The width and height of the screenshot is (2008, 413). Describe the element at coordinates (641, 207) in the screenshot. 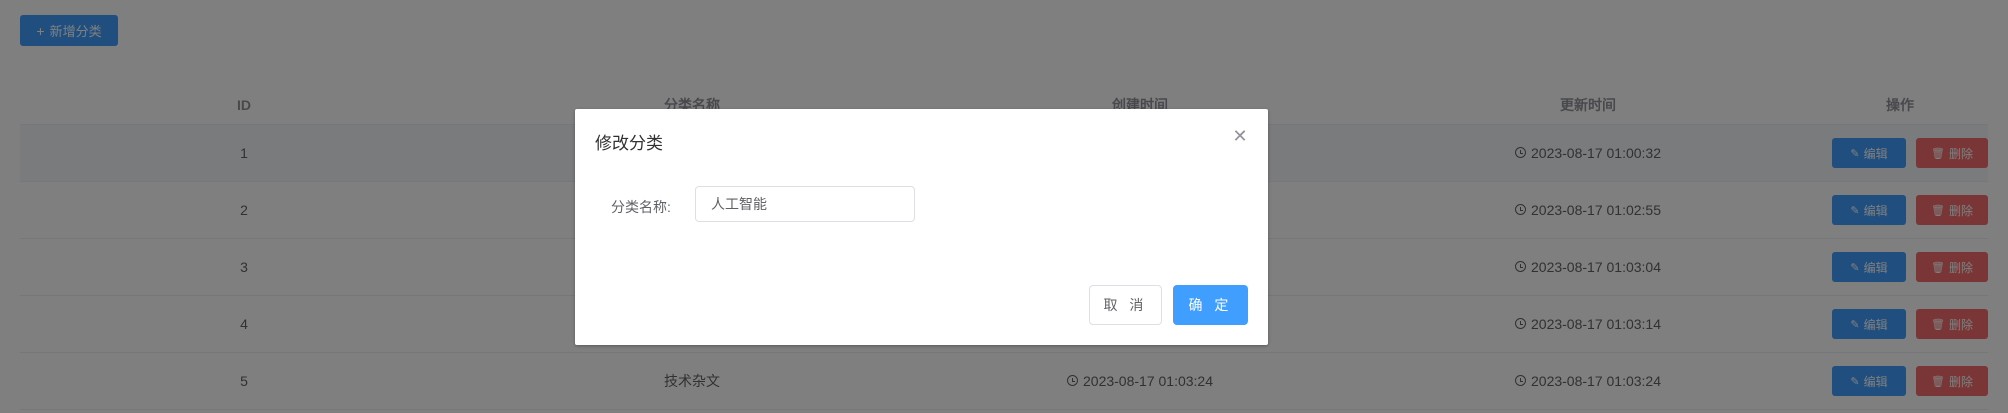

I see `category-name-label: 分类名称:` at that location.